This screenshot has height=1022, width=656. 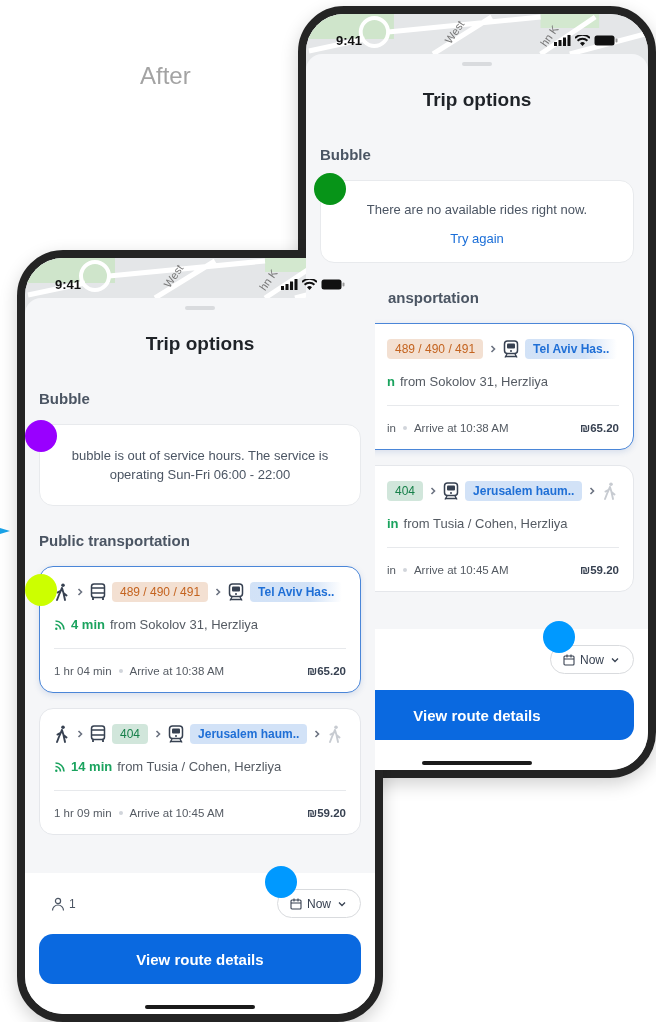 I want to click on after-heading: After, so click(x=165, y=76).